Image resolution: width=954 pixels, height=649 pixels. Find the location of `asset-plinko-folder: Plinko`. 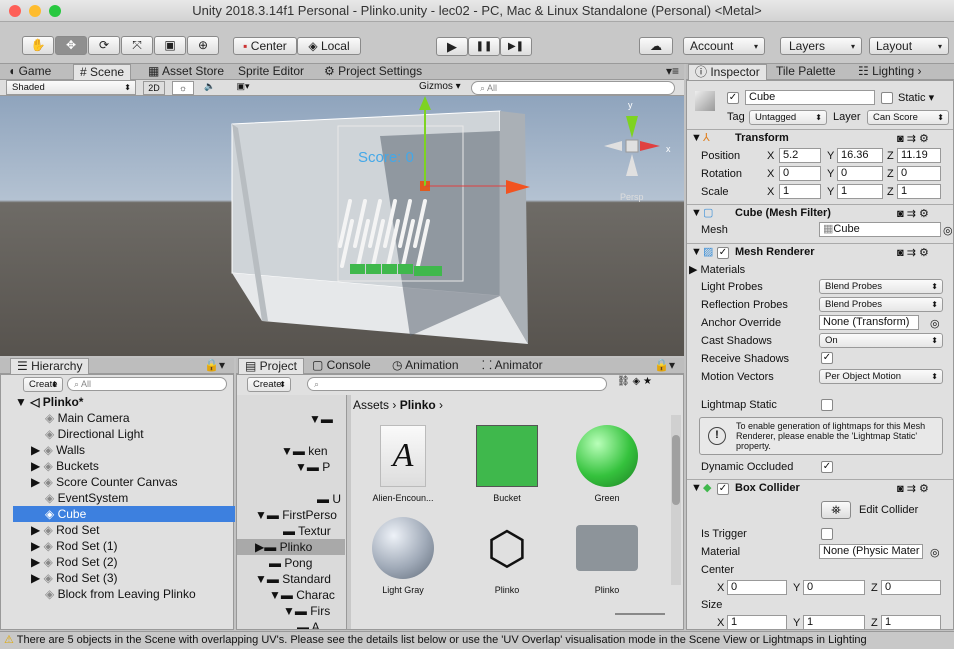

asset-plinko-folder: Plinko is located at coordinates (607, 556).